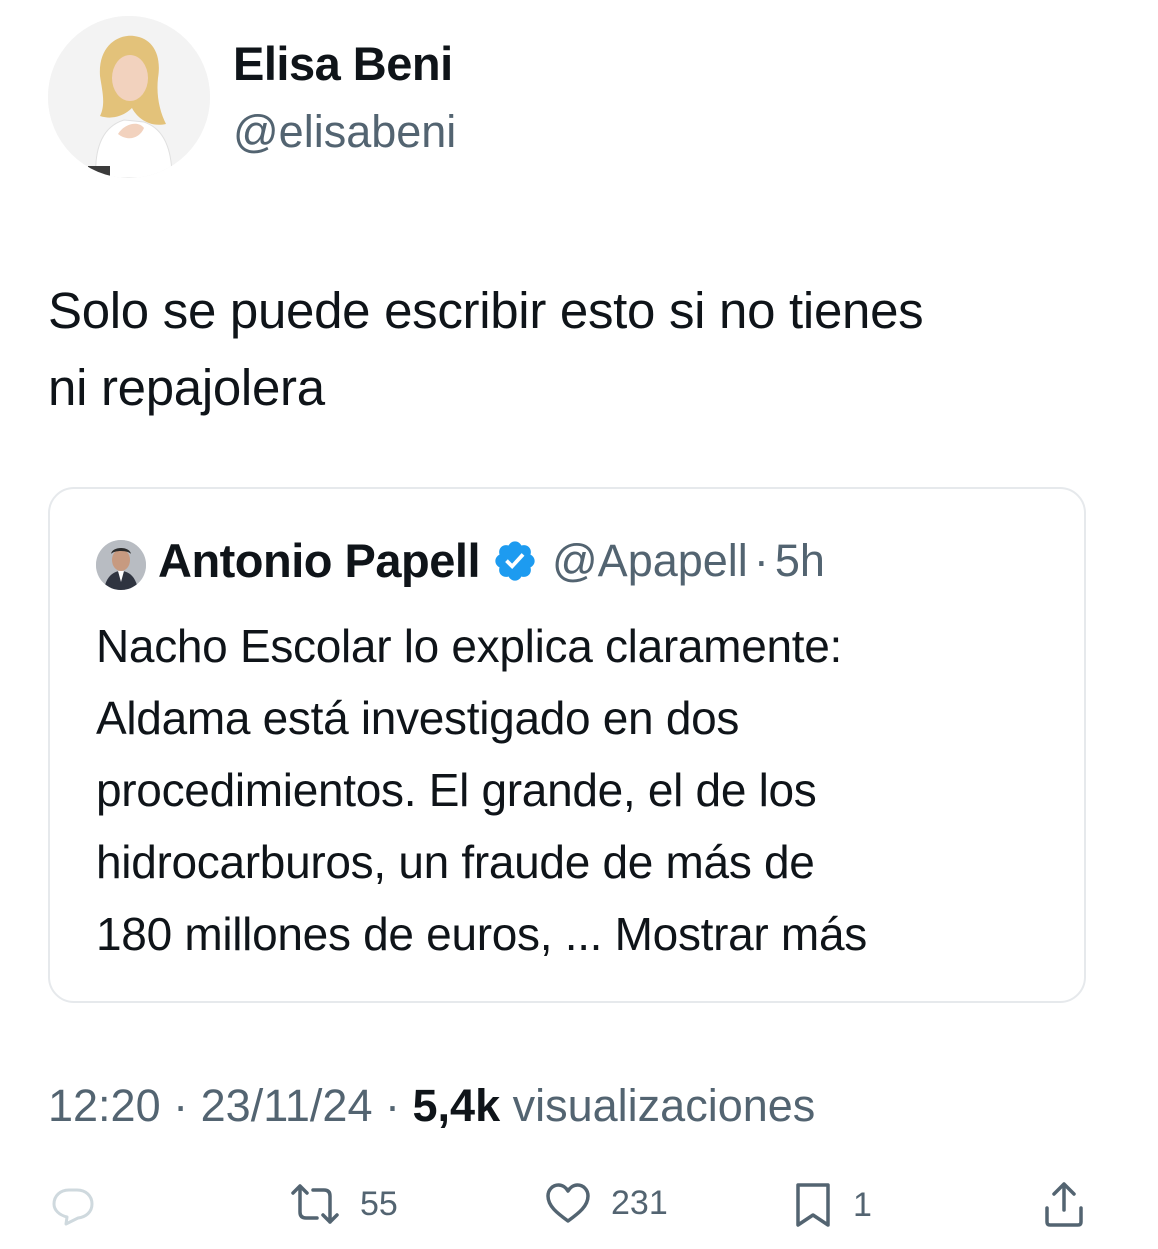 The height and width of the screenshot is (1249, 1158). I want to click on quoted-text-line: procedimientos. El grande, el de los, so click(456, 790).